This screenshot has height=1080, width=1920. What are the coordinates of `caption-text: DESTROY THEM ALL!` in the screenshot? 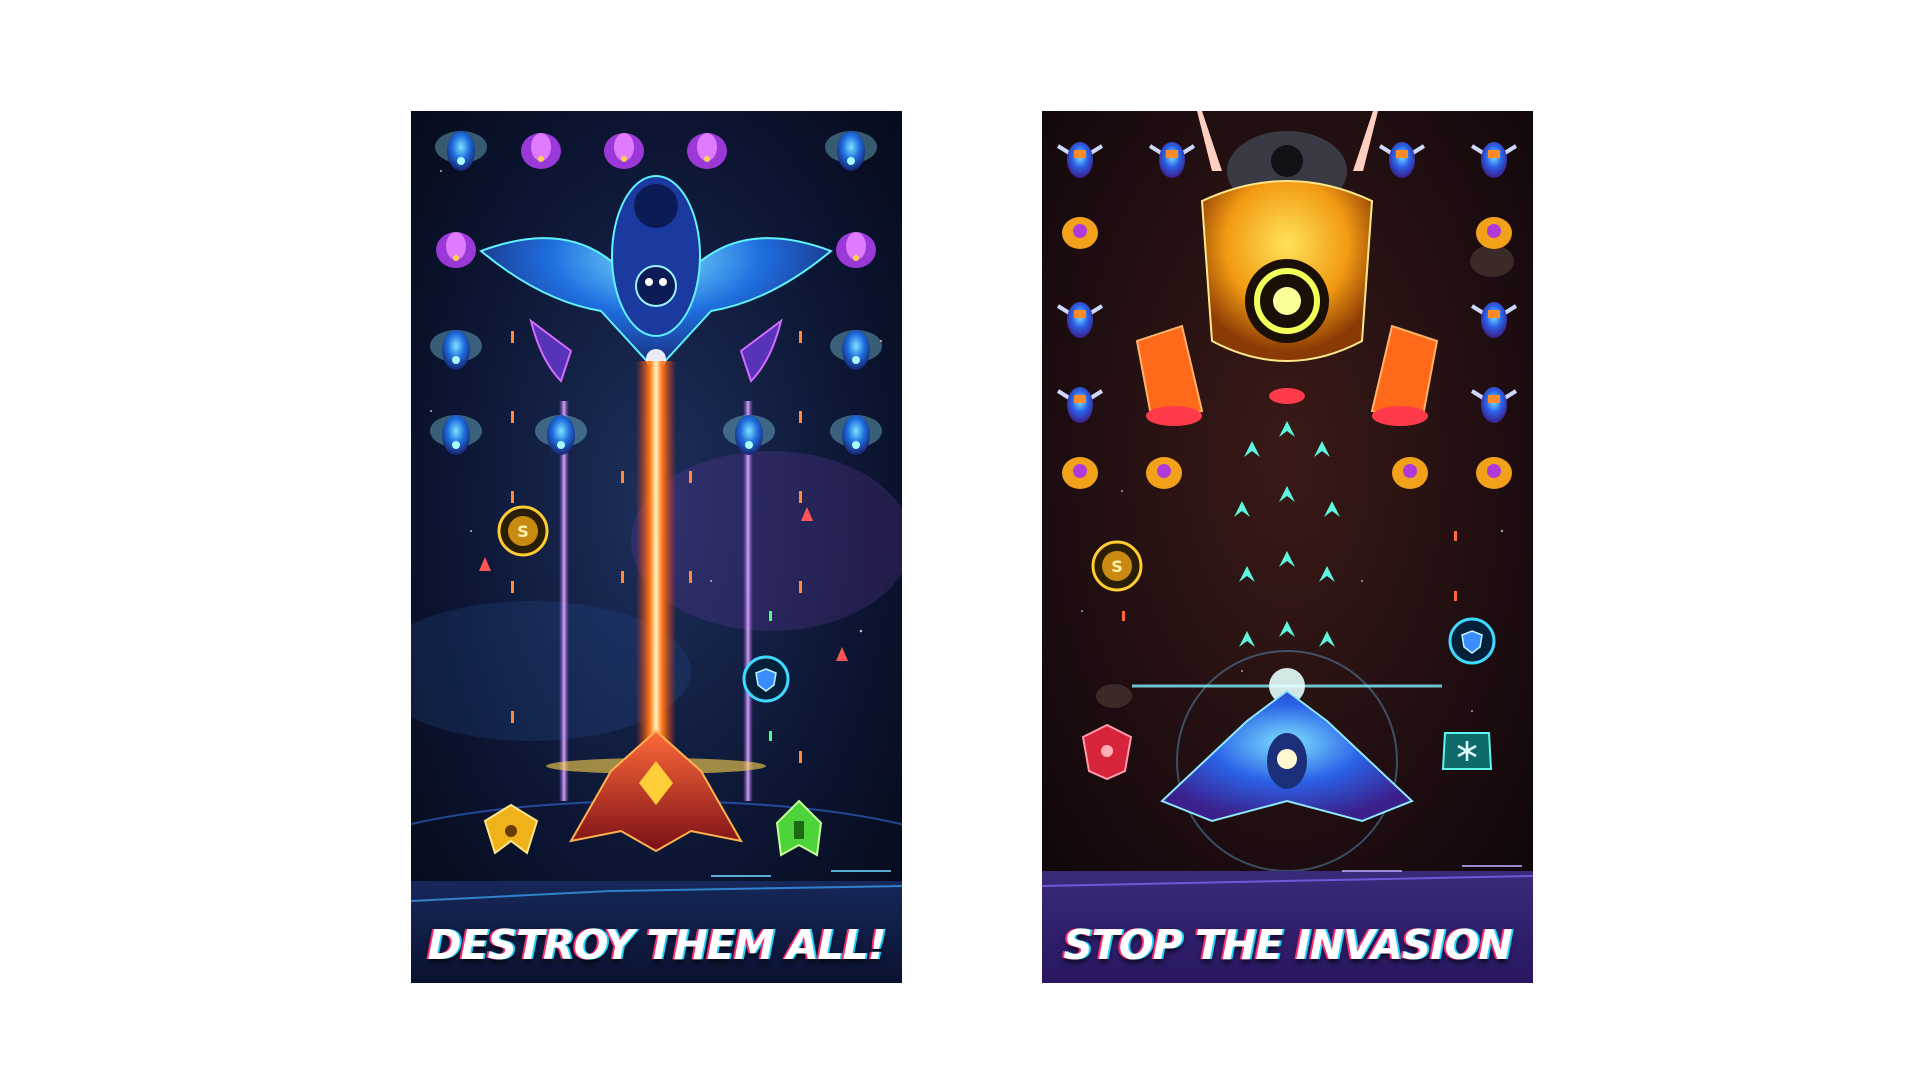 It's located at (657, 945).